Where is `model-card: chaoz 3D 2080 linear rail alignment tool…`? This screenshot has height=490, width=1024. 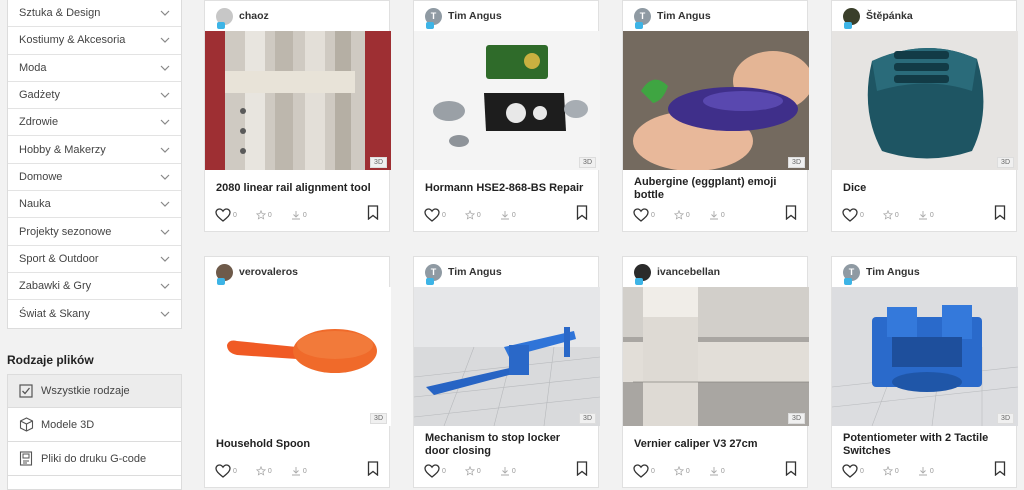
model-card: chaoz 3D 2080 linear rail alignment tool… is located at coordinates (297, 116).